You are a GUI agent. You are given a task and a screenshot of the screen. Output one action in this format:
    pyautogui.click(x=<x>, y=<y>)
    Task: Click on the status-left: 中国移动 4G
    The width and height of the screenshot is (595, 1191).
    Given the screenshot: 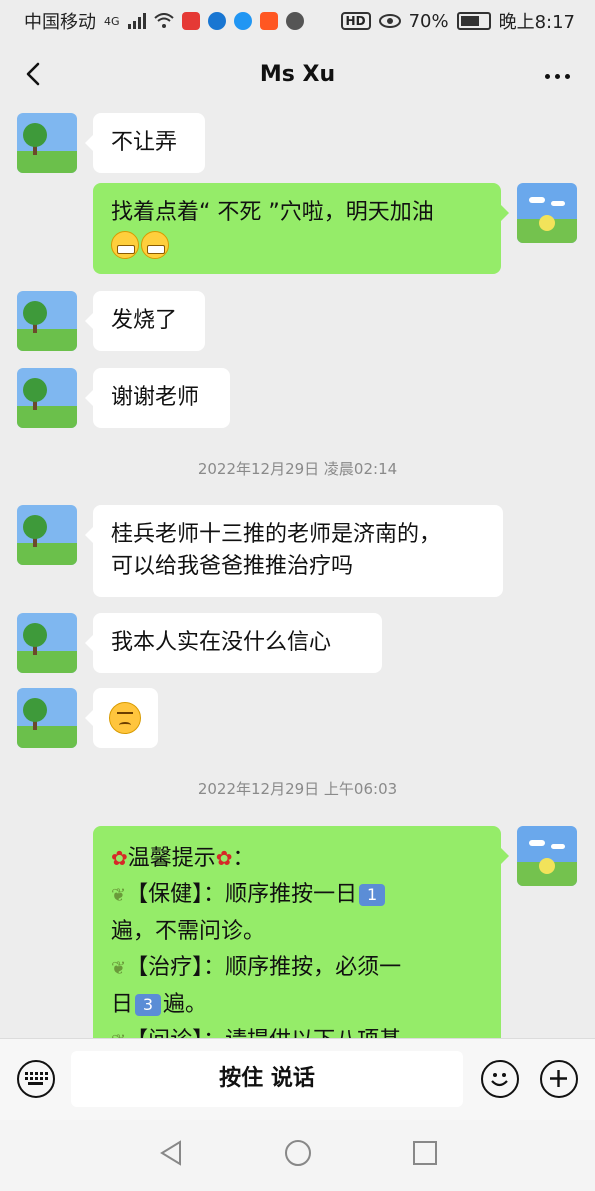 What is the action you would take?
    pyautogui.click(x=164, y=21)
    